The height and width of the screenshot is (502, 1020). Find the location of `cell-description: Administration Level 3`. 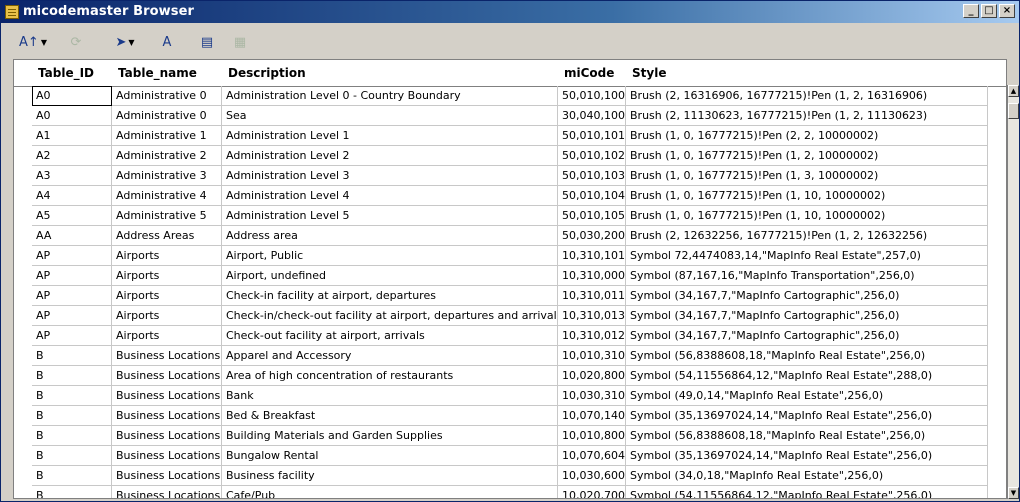

cell-description: Administration Level 3 is located at coordinates (390, 176).